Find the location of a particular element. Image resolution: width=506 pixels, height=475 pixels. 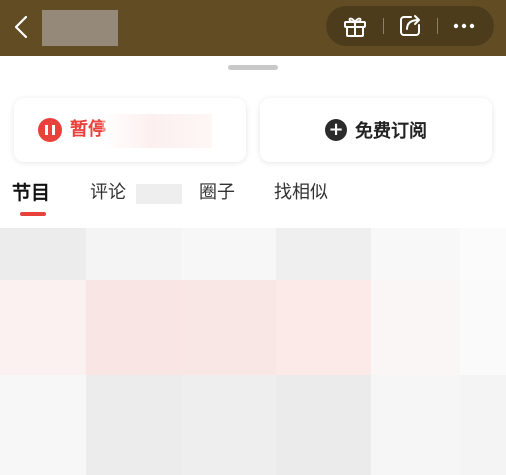

more-icon is located at coordinates (464, 26).